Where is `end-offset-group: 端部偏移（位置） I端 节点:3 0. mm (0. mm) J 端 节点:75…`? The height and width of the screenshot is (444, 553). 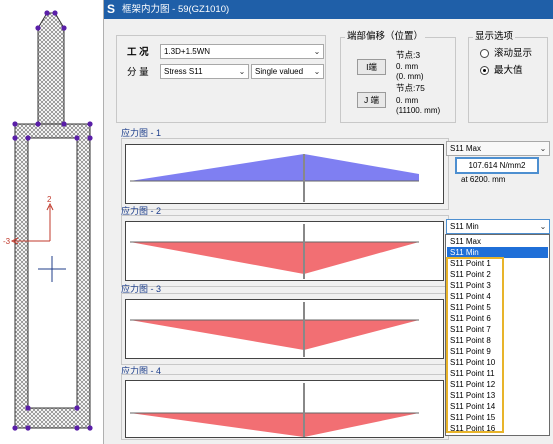 end-offset-group: 端部偏移（位置） I端 节点:3 0. mm (0. mm) J 端 节点:75… is located at coordinates (398, 77).